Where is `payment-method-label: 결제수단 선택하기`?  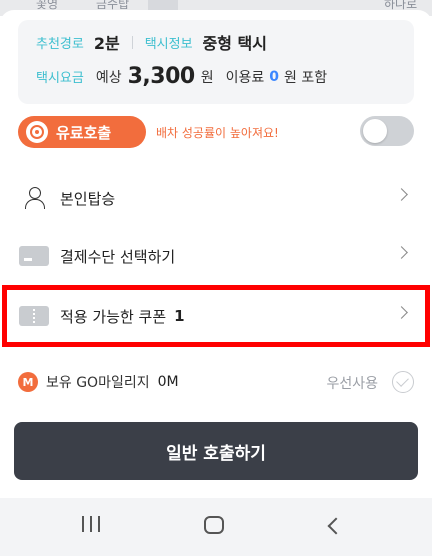
payment-method-label: 결제수단 선택하기 is located at coordinates (118, 256).